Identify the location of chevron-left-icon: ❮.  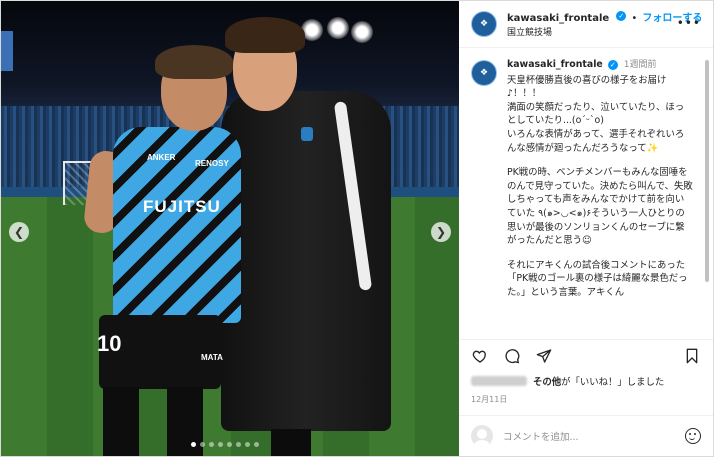
(19, 232).